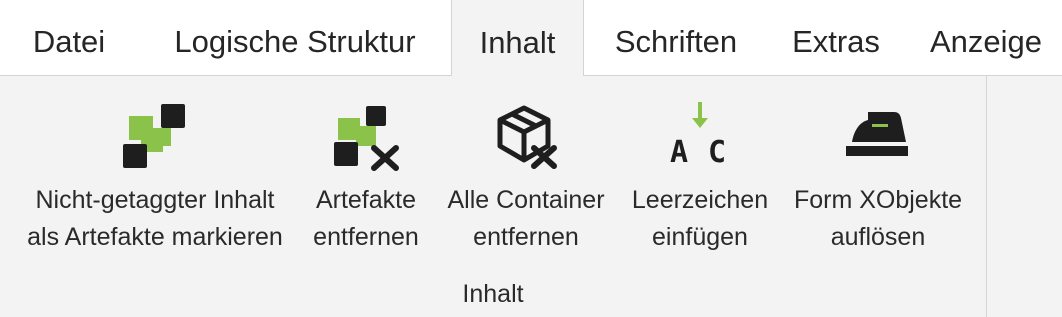 The height and width of the screenshot is (317, 1062). What do you see at coordinates (295, 41) in the screenshot?
I see `tab-label: Logische Struktur` at bounding box center [295, 41].